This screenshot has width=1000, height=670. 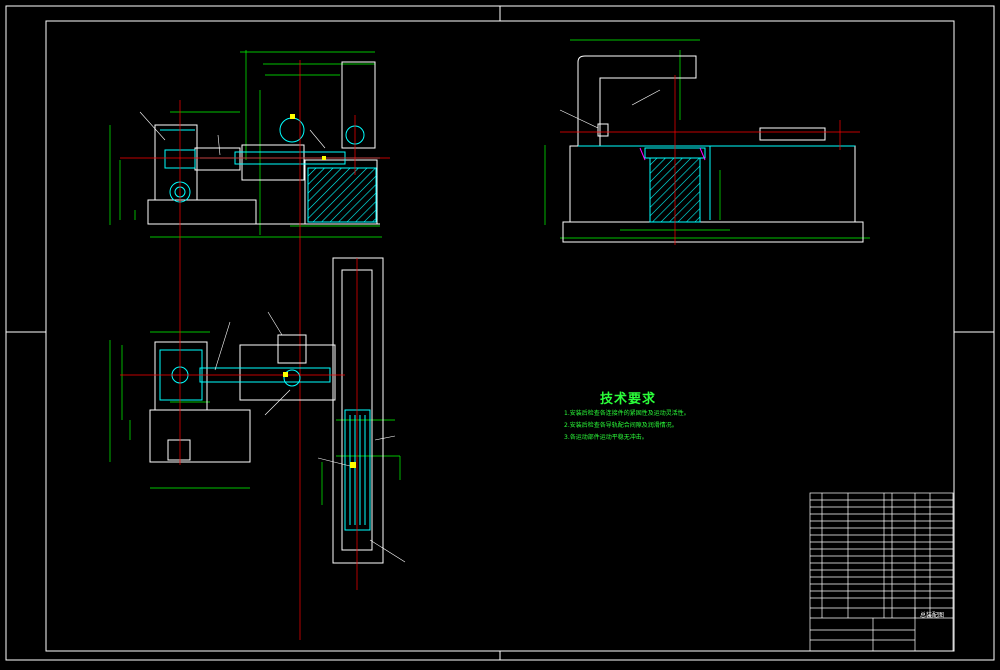 I want to click on side-view, so click(x=707, y=142).